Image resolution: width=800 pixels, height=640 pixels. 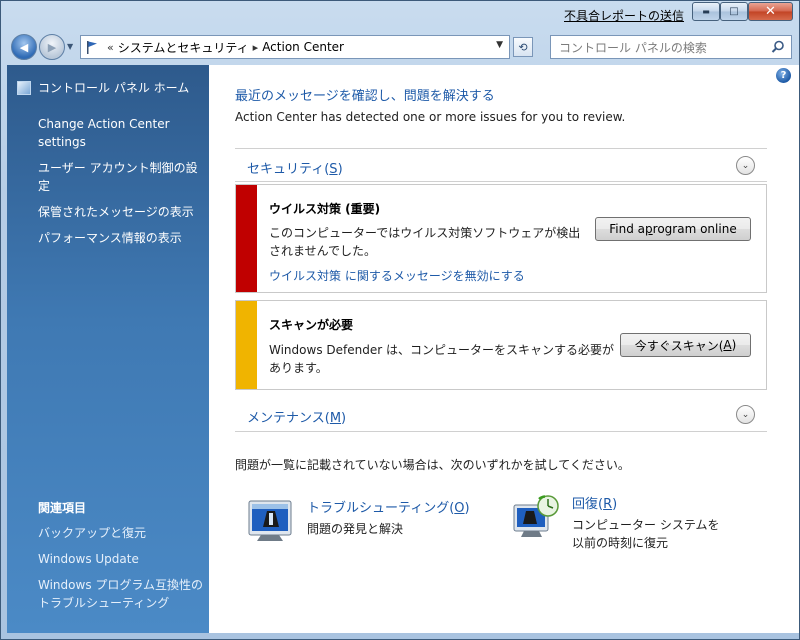 What do you see at coordinates (303, 47) in the screenshot?
I see `breadcrumb-action-center: Action Center` at bounding box center [303, 47].